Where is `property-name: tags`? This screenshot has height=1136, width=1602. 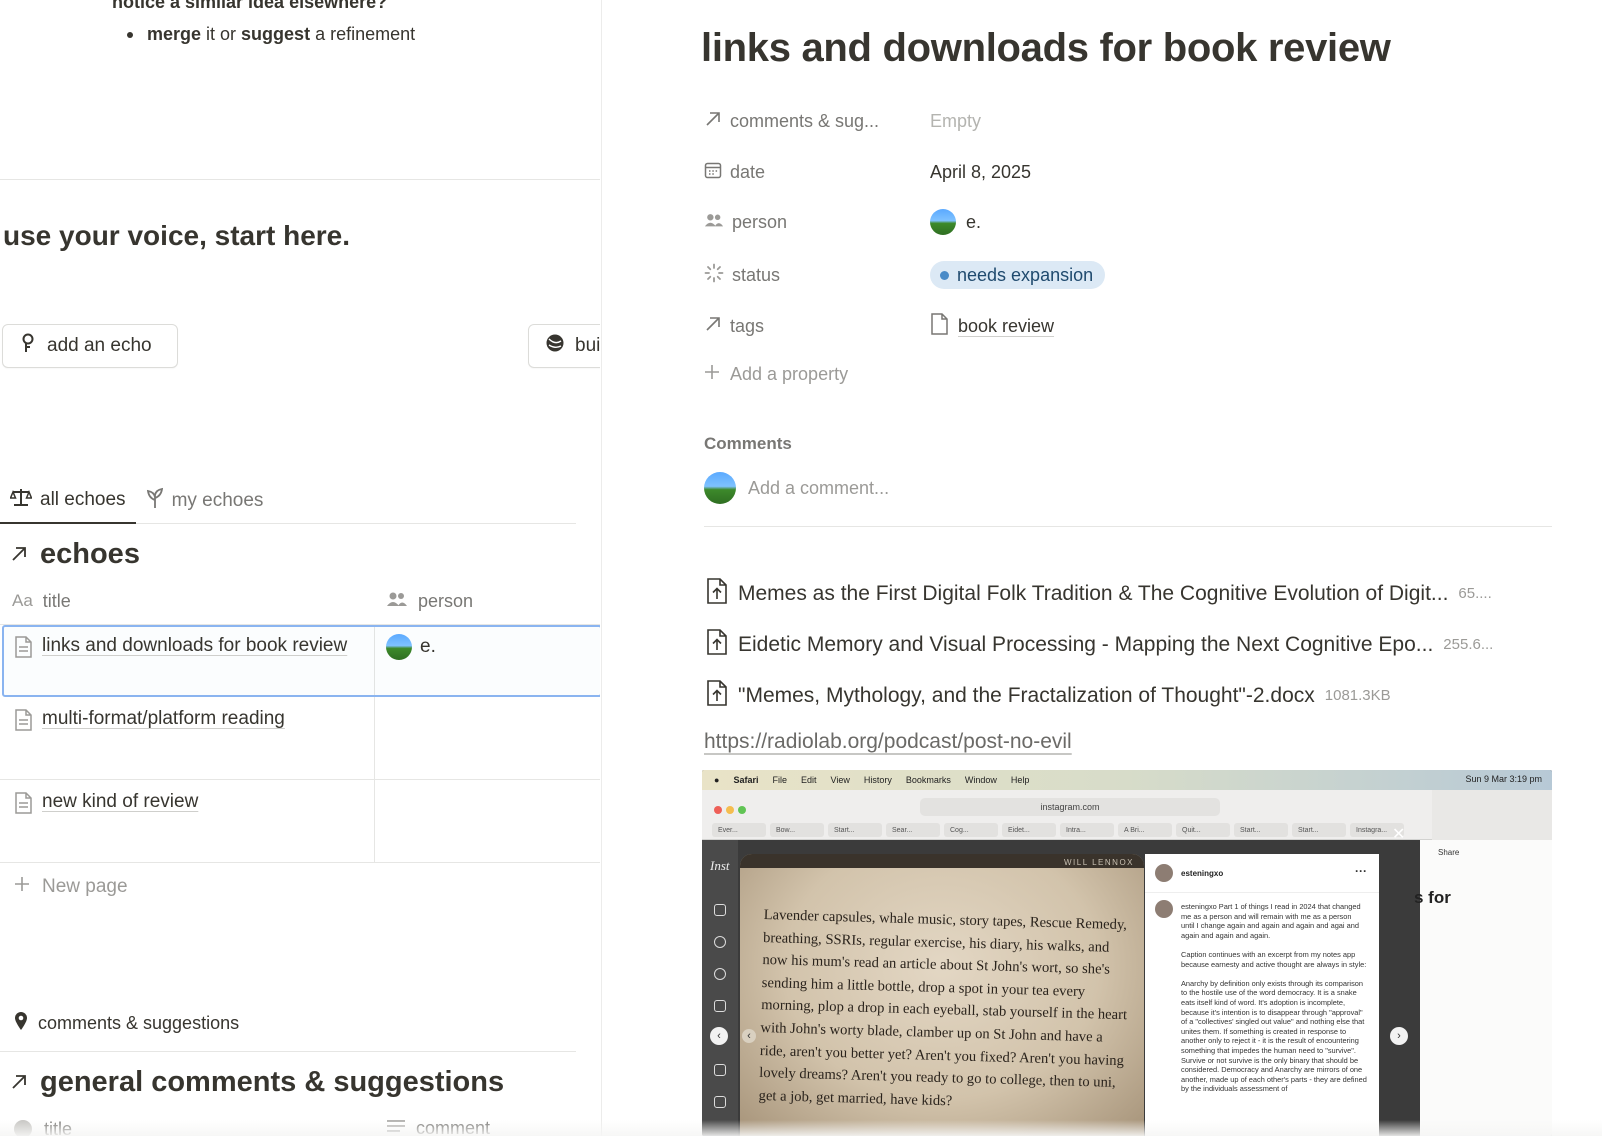
property-name: tags is located at coordinates (817, 326).